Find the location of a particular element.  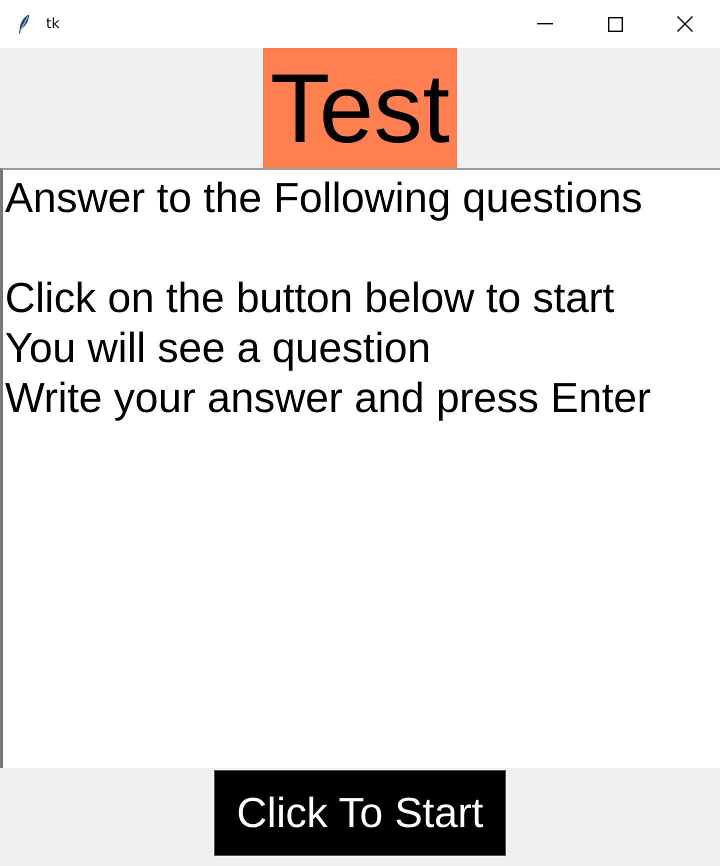

text-line: Answer to the Following questions is located at coordinates (323, 198).